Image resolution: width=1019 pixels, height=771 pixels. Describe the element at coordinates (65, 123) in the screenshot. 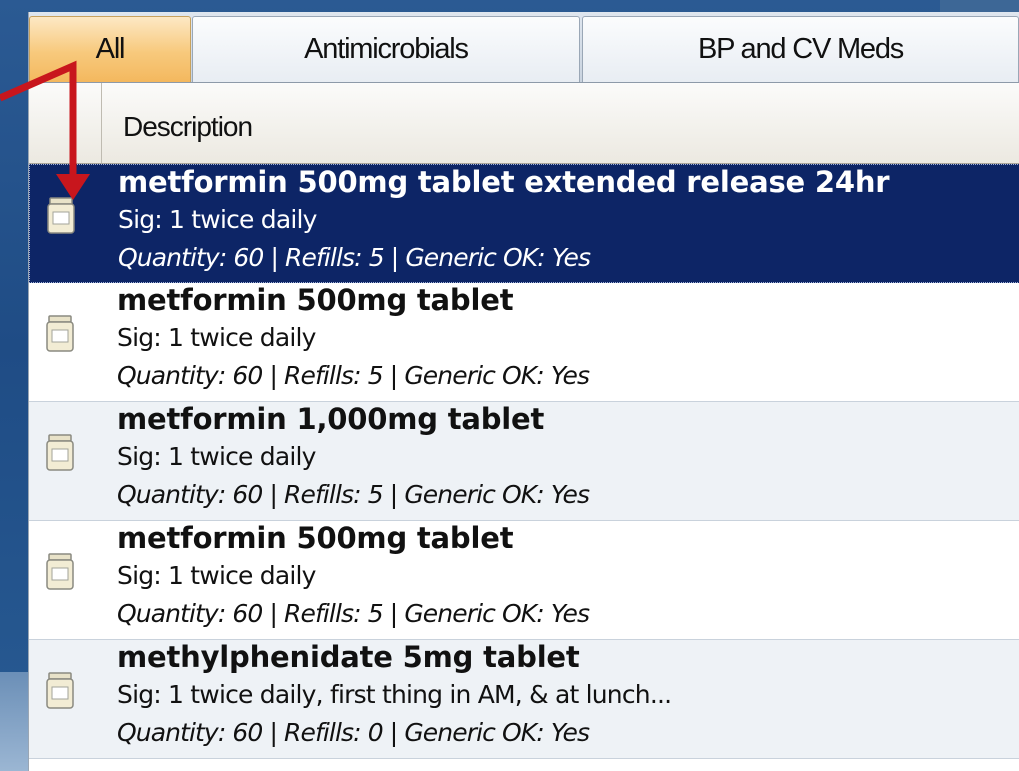

I see `icon-column-header` at that location.